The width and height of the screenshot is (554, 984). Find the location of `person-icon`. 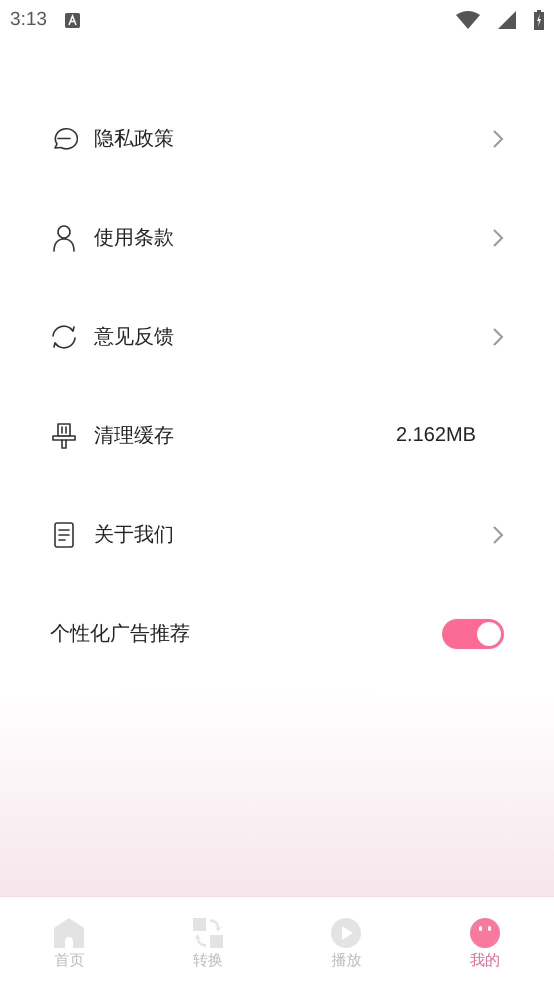

person-icon is located at coordinates (64, 238).